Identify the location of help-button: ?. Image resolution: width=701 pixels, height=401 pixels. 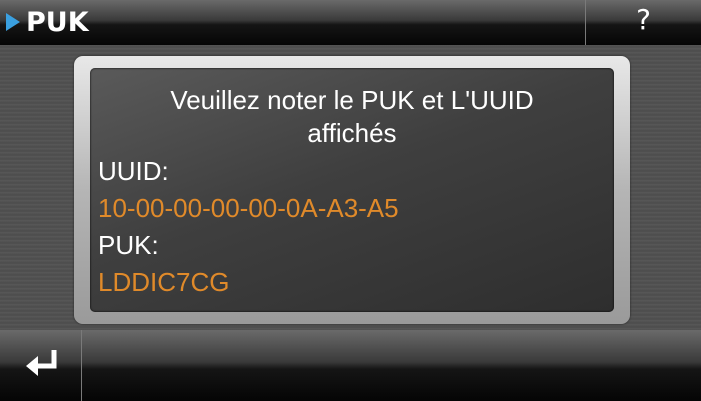
(643, 22).